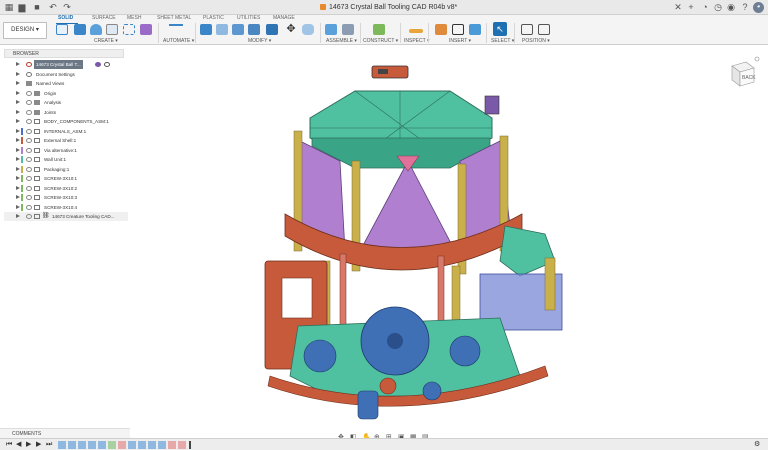 The image size is (768, 450). I want to click on browser-item: Wall Unit:1, so click(66, 159).